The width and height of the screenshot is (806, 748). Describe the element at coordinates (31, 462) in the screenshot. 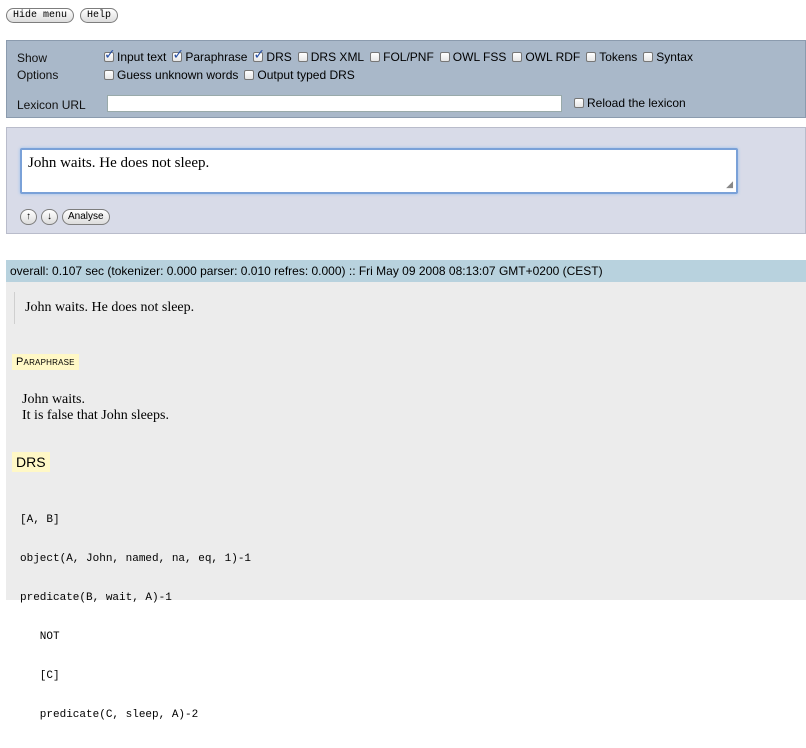

I see `drs-heading: DRS` at that location.